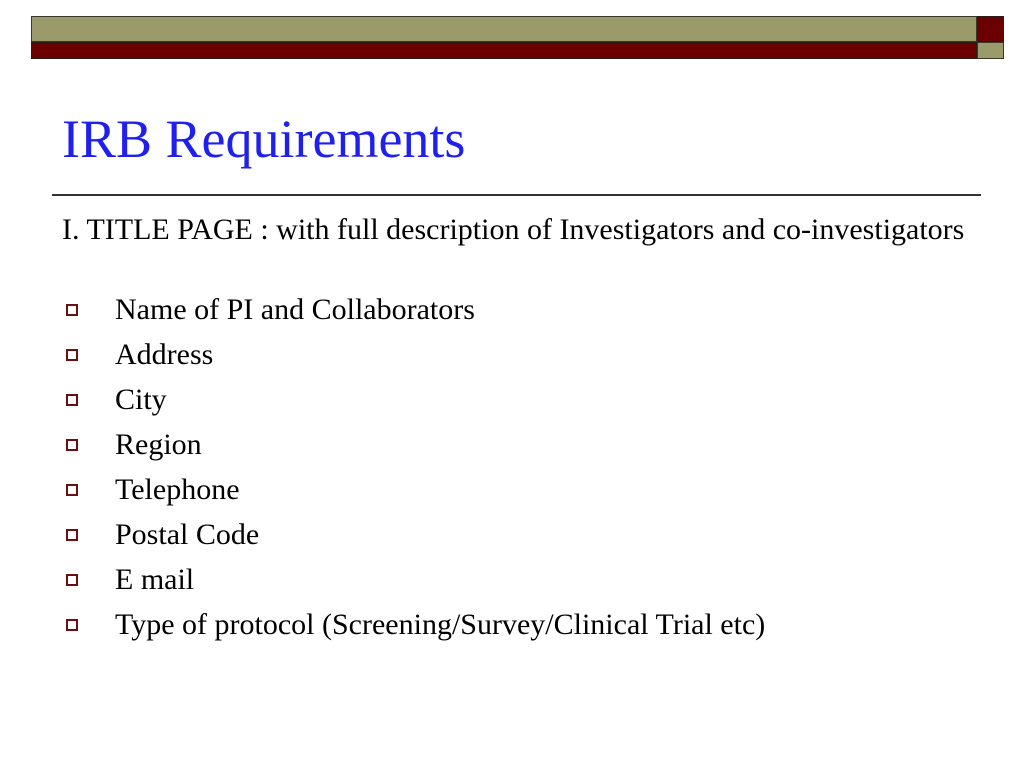 Image resolution: width=1024 pixels, height=768 pixels. I want to click on list-item-label: Region, so click(158, 444).